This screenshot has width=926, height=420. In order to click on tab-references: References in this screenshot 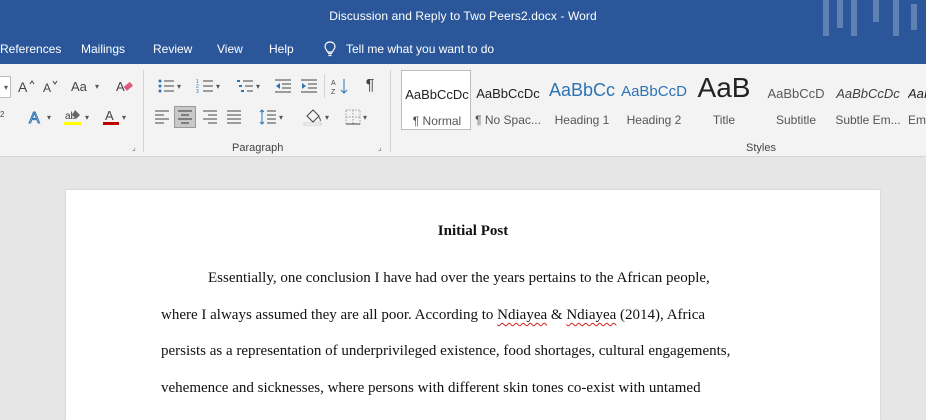, I will do `click(30, 49)`.